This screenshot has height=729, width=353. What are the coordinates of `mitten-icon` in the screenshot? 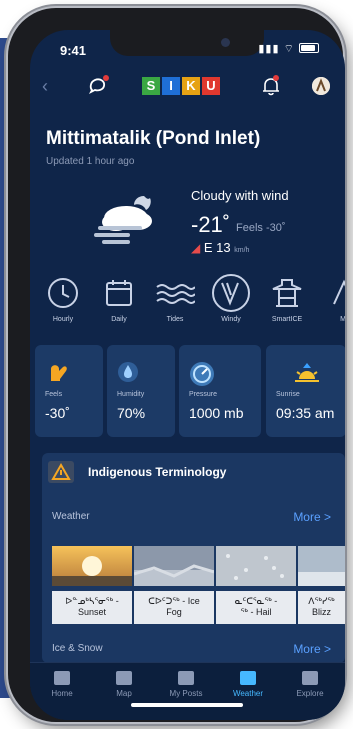 It's located at (59, 373).